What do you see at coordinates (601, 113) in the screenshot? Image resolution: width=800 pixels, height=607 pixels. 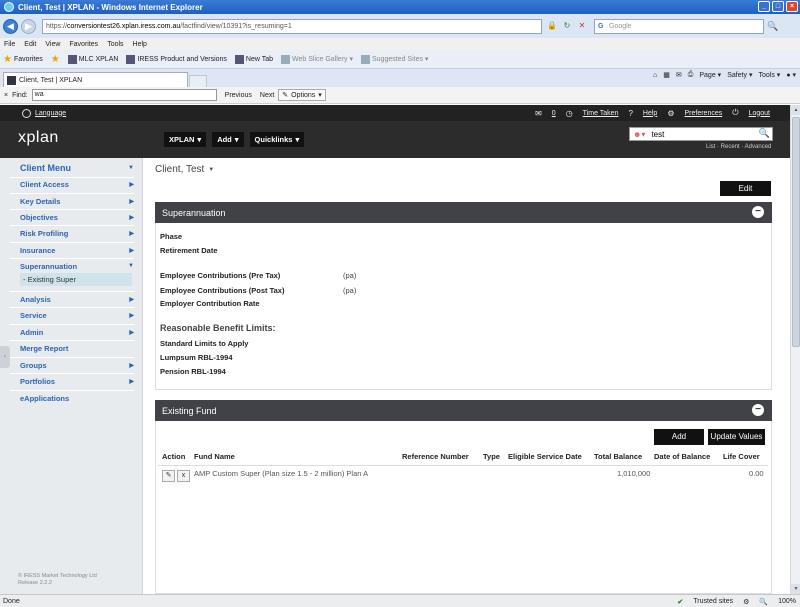 I see `time-taken-link: Time Taken` at bounding box center [601, 113].